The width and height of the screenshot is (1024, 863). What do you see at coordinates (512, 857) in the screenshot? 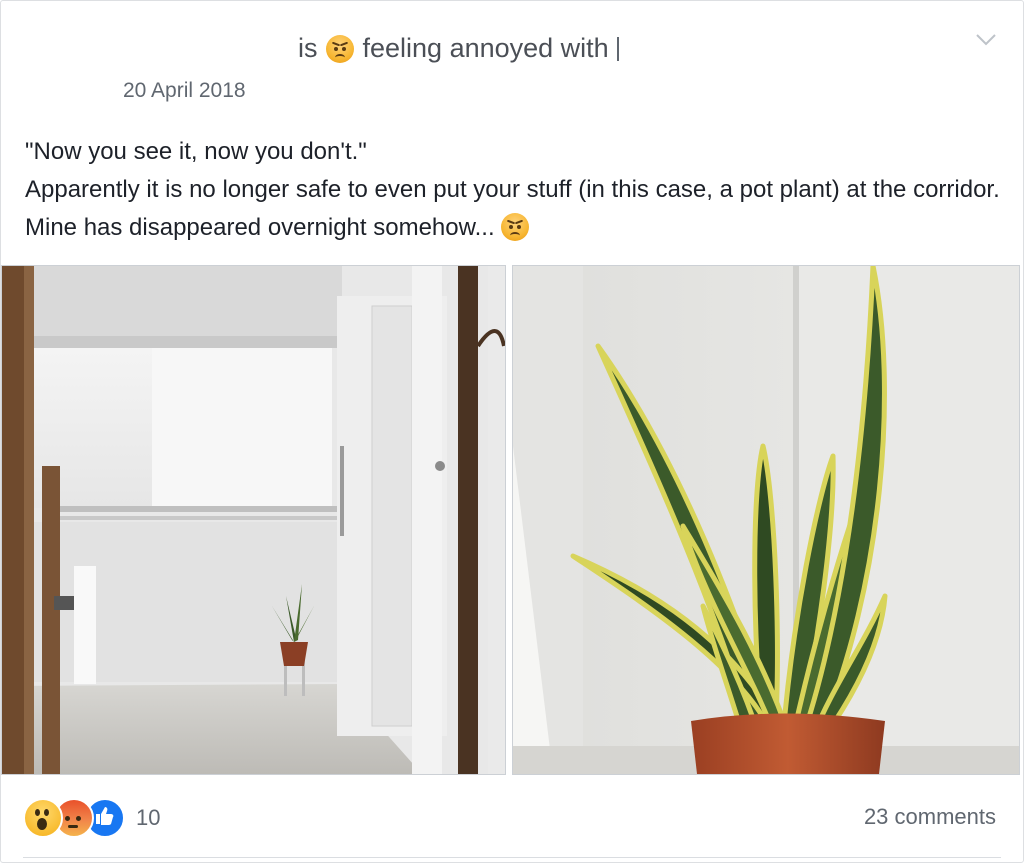
I see `divider` at bounding box center [512, 857].